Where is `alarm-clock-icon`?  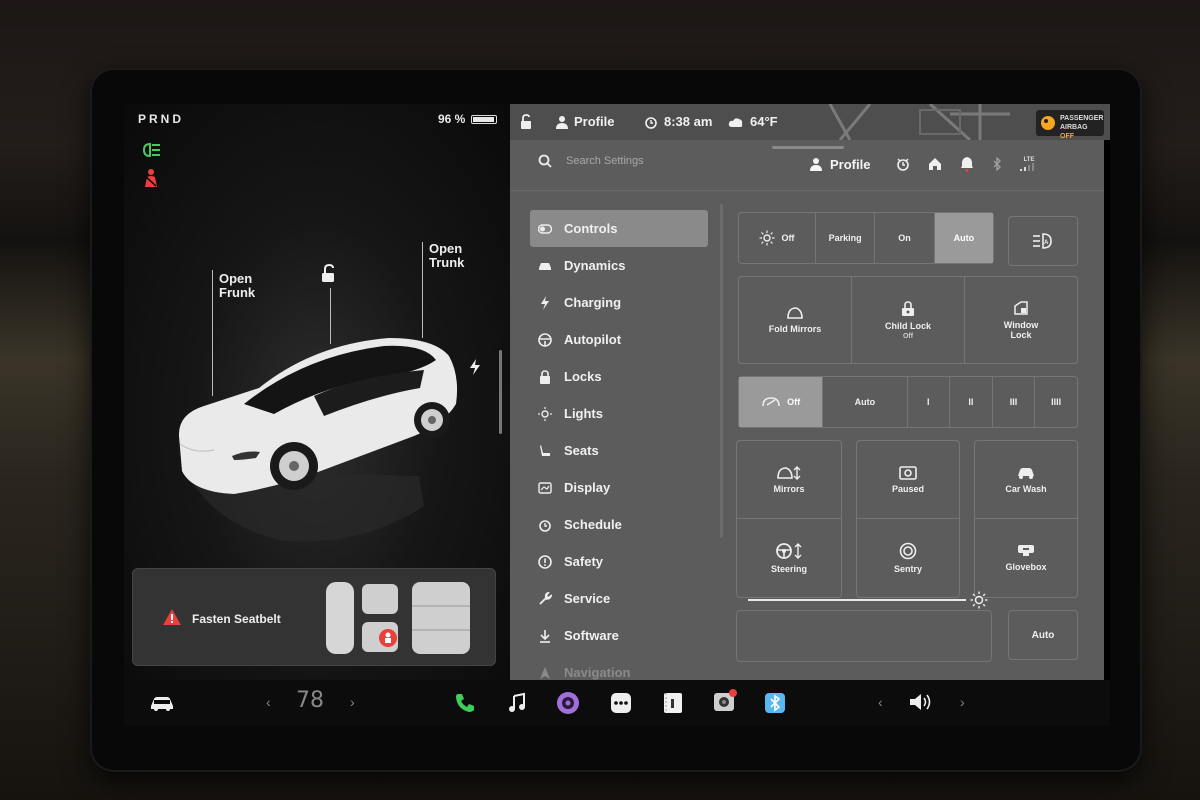
alarm-clock-icon is located at coordinates (903, 164).